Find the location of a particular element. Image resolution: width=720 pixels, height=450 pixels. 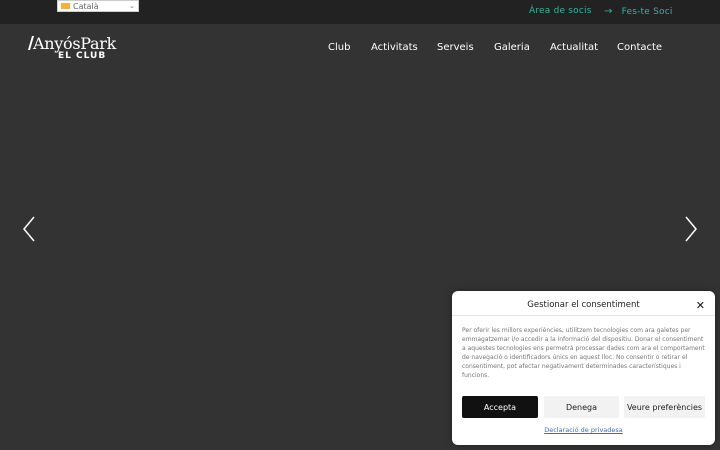

language-selected: Català is located at coordinates (86, 6).